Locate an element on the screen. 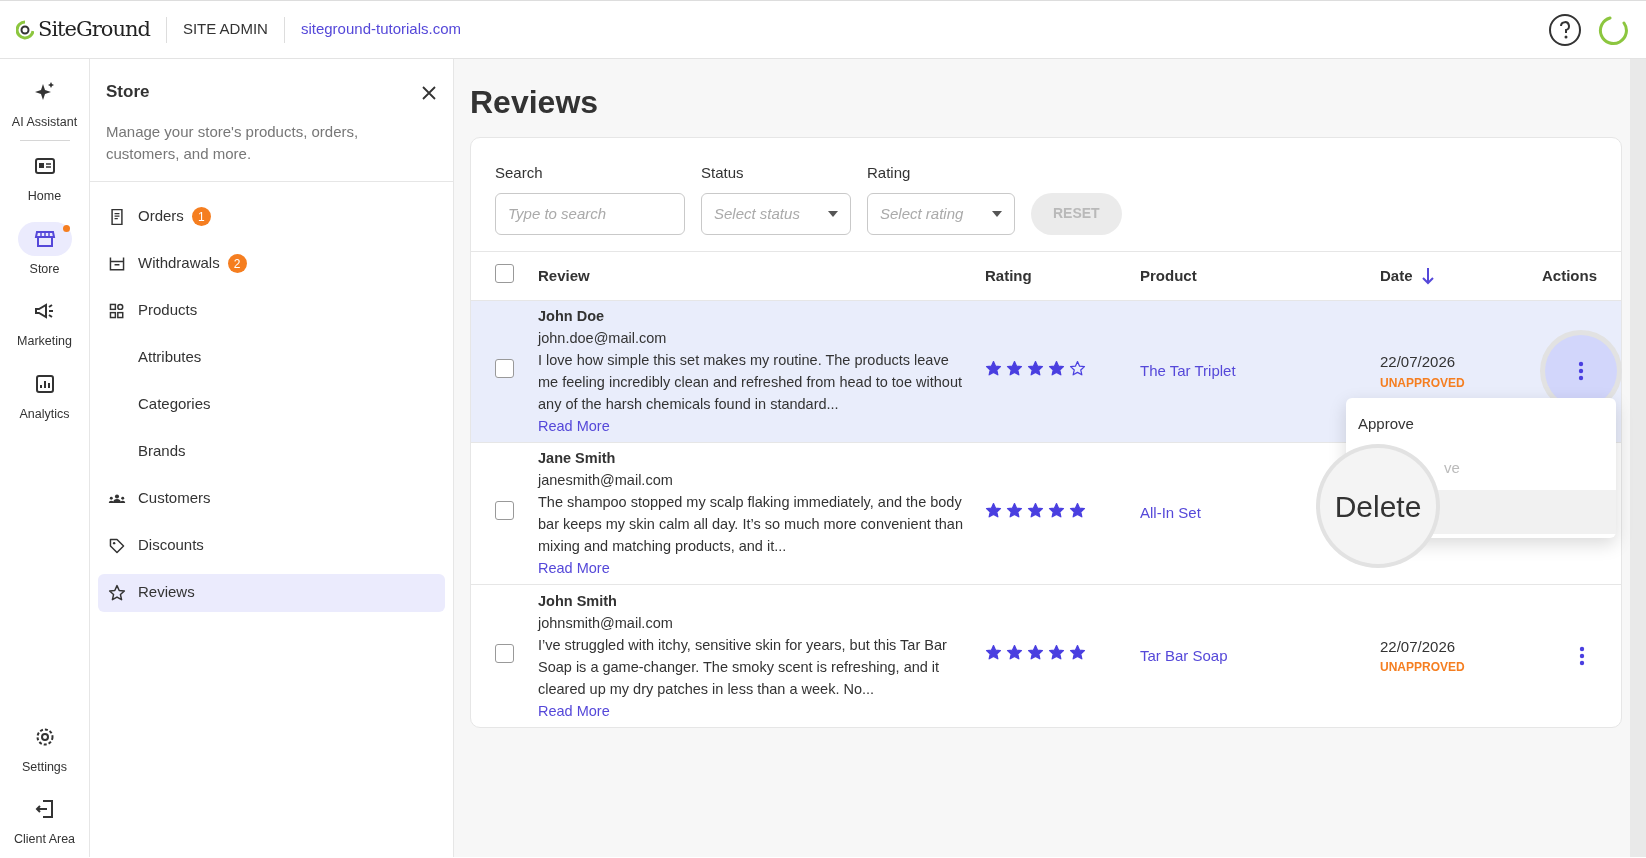 Image resolution: width=1646 pixels, height=858 pixels. rail-item: Home is located at coordinates (45, 177).